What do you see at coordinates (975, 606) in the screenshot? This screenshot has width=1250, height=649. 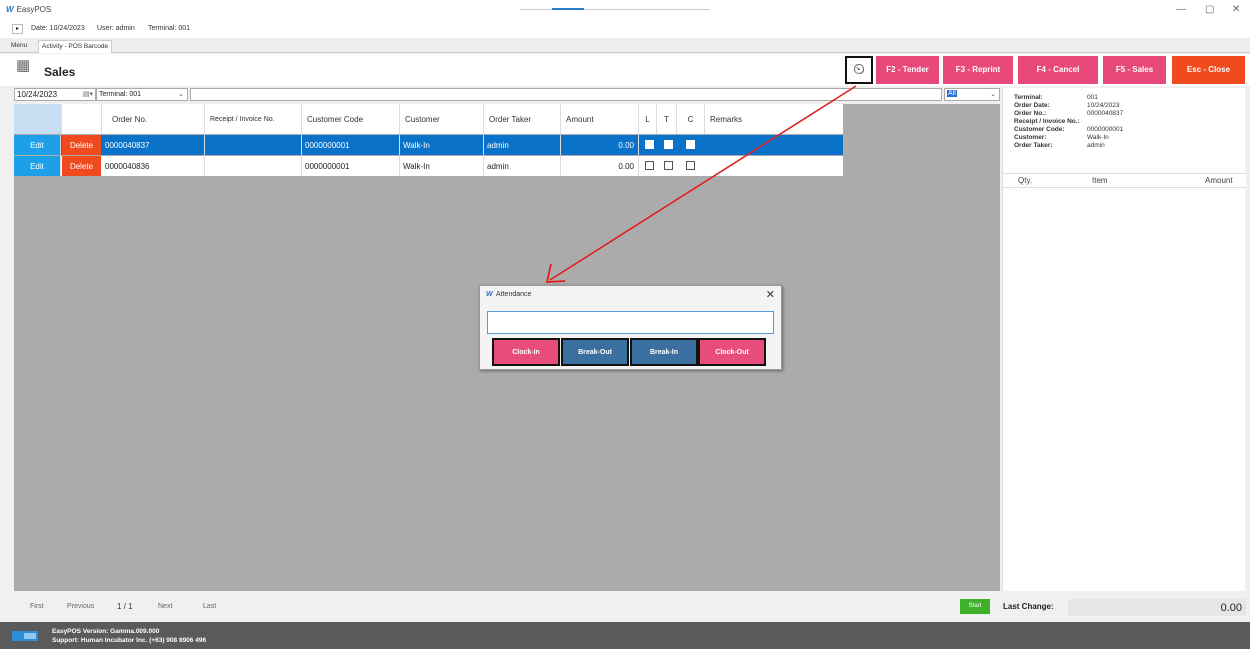 I see `start-button: Start` at bounding box center [975, 606].